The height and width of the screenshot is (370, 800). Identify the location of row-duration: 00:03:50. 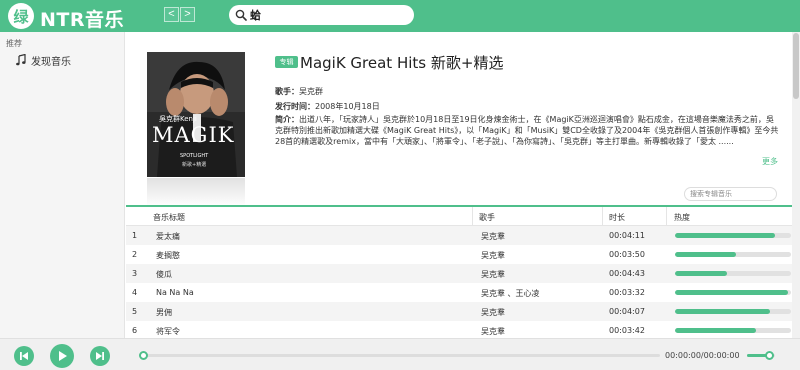
(627, 254).